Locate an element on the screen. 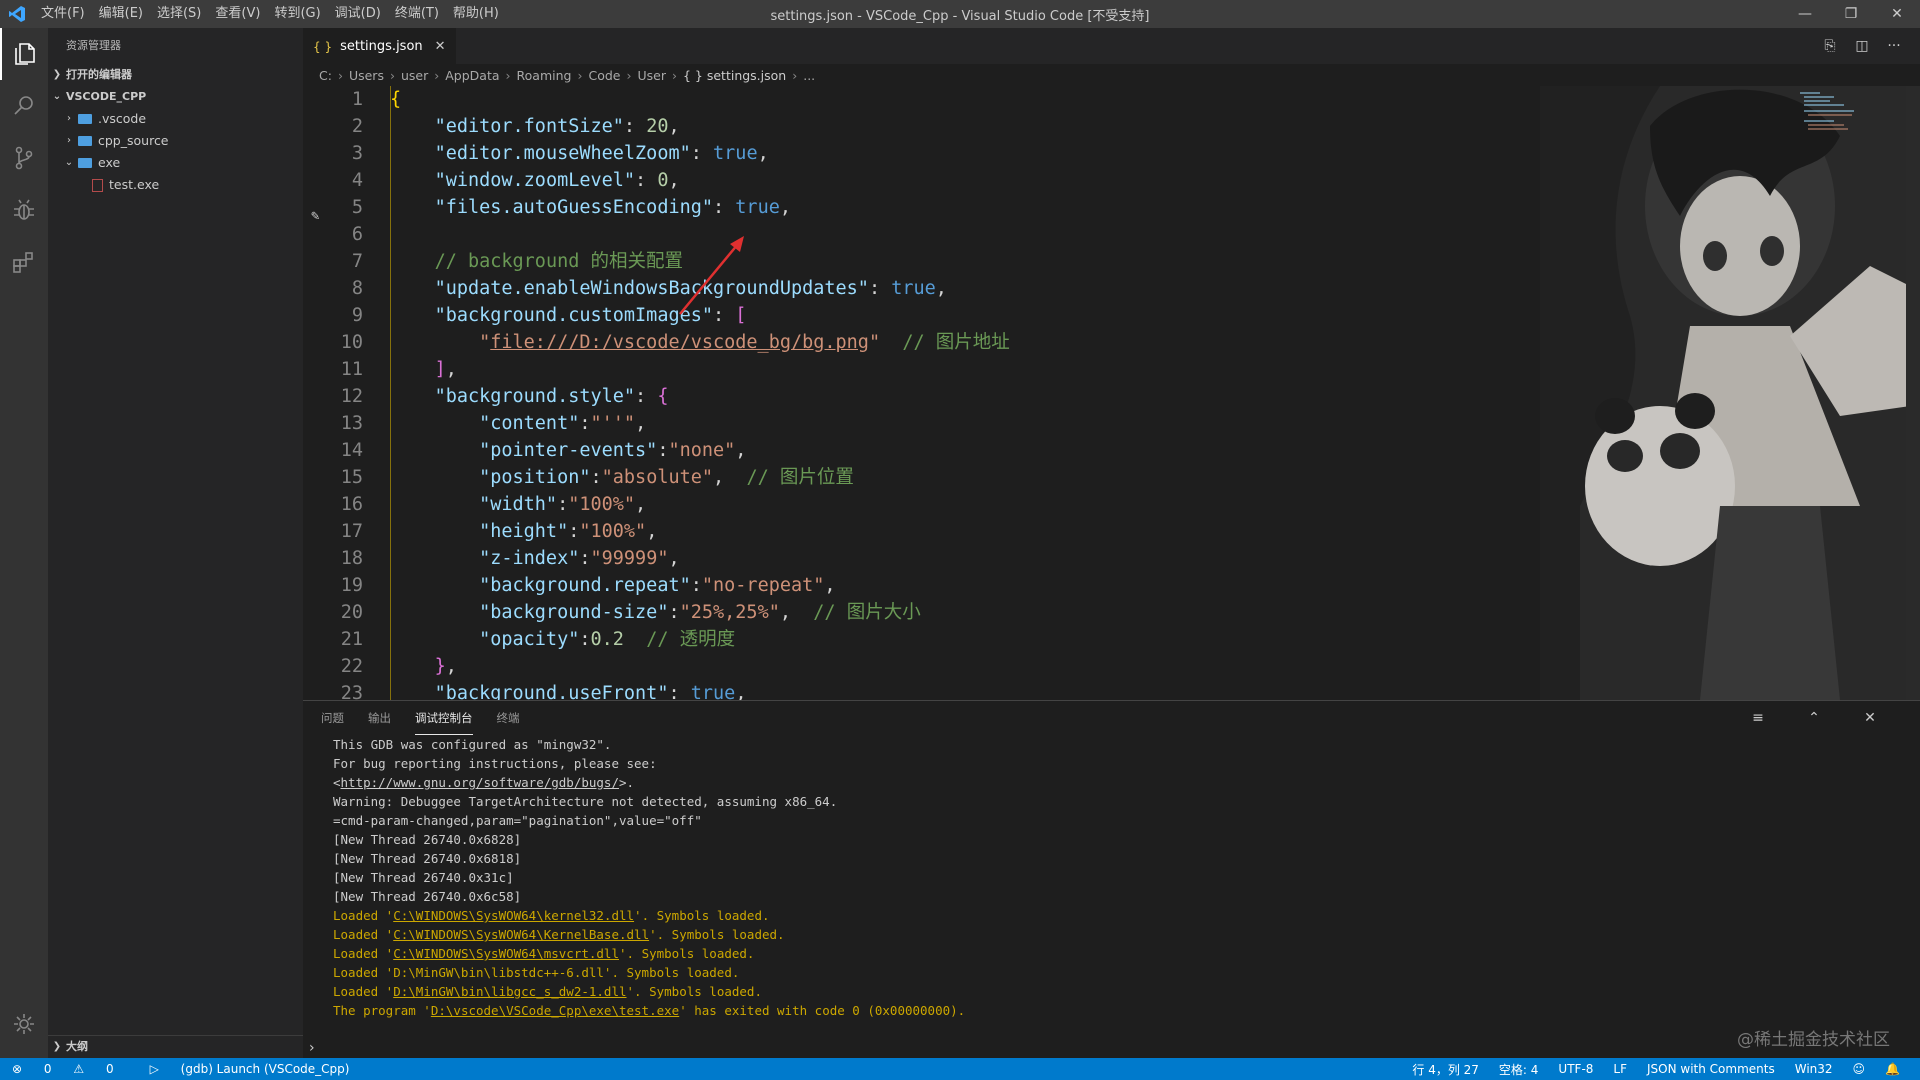  menu-terminal: 终端(T) is located at coordinates (417, 14).